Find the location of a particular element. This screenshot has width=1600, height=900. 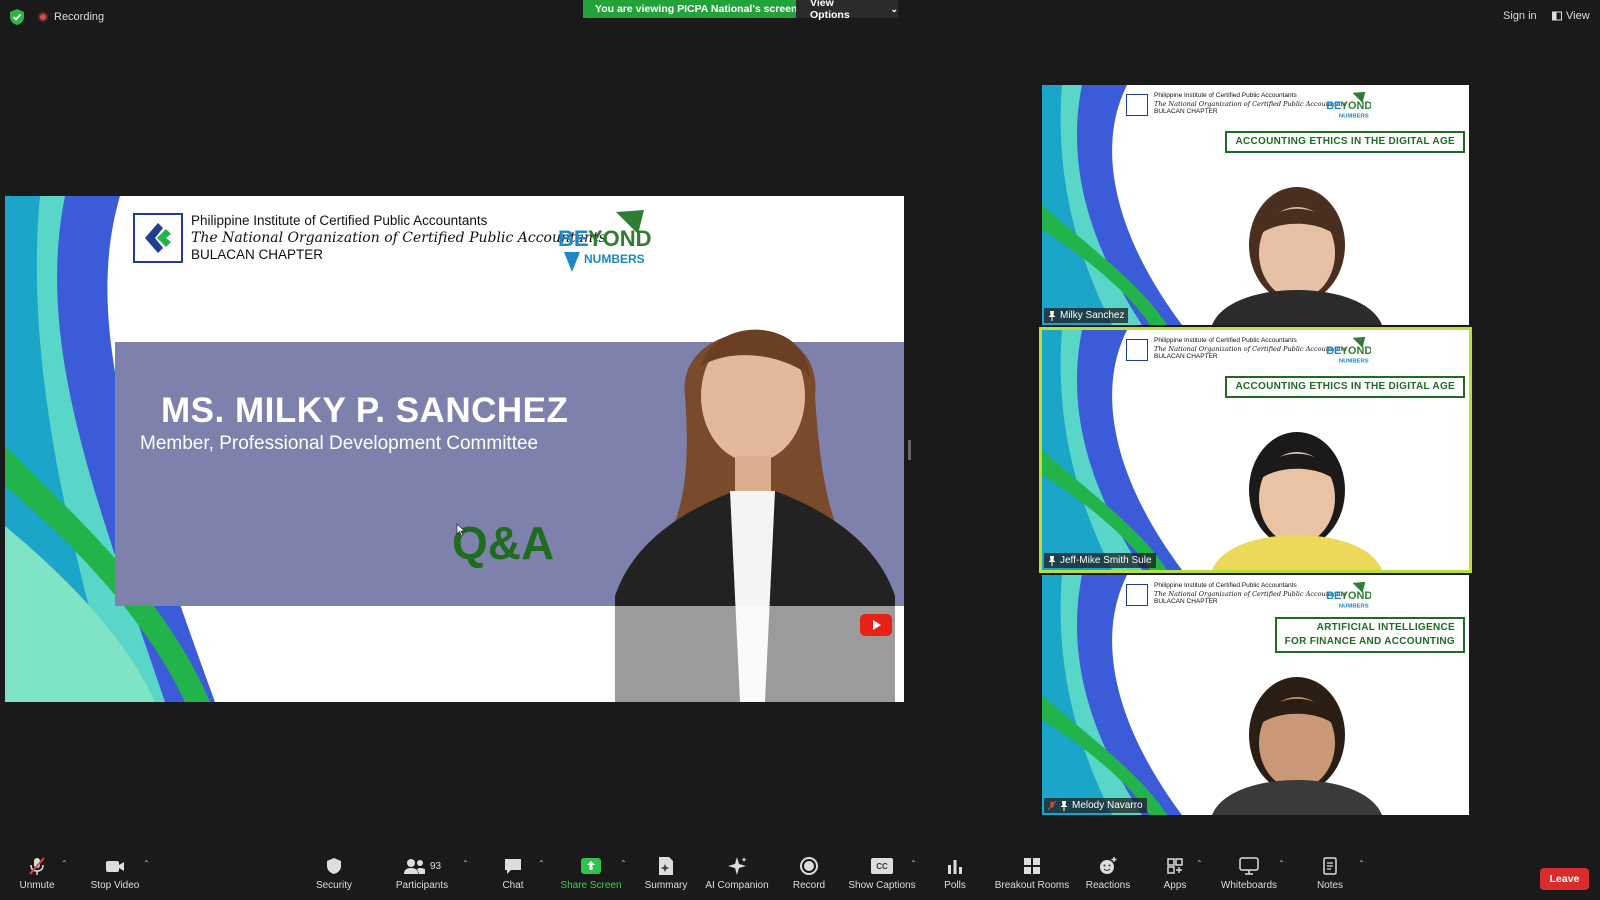

participants-label: Participants is located at coordinates (422, 885).